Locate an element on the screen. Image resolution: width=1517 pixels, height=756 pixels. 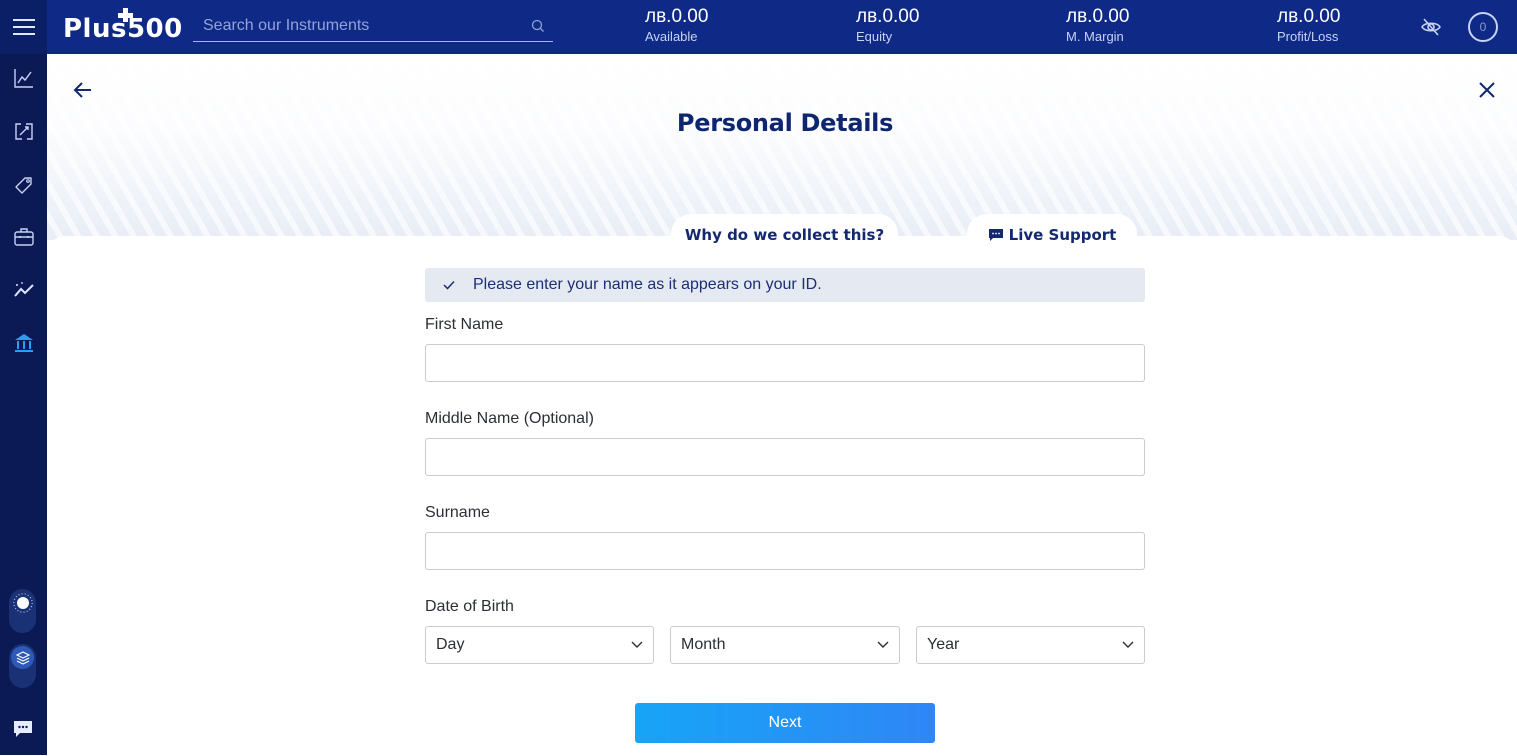
live-support-button: Live Support is located at coordinates (1052, 234).